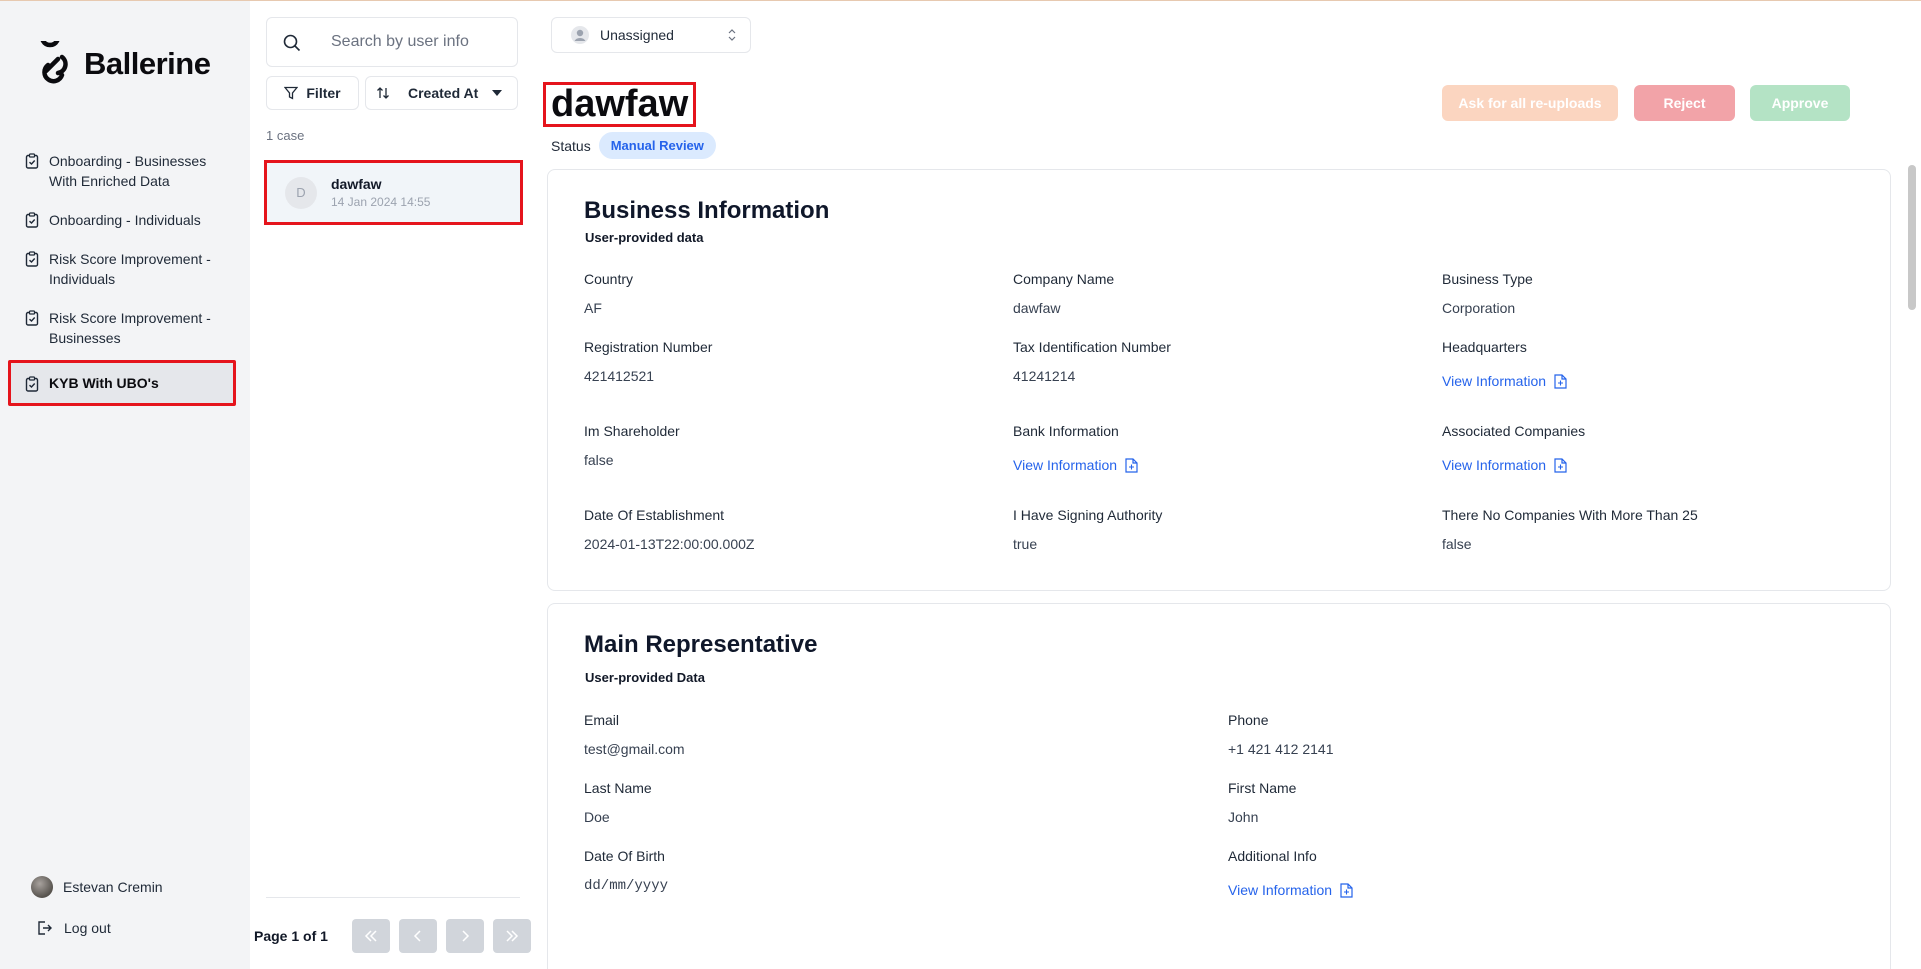  Describe the element at coordinates (1800, 103) in the screenshot. I see `approve-button: Approve` at that location.